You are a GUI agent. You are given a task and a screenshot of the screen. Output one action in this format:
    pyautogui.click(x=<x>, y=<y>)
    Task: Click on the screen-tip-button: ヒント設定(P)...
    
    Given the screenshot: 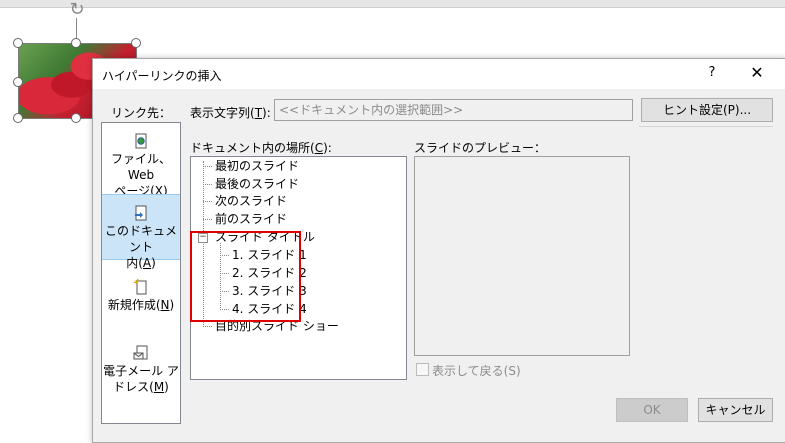 What is the action you would take?
    pyautogui.click(x=707, y=110)
    